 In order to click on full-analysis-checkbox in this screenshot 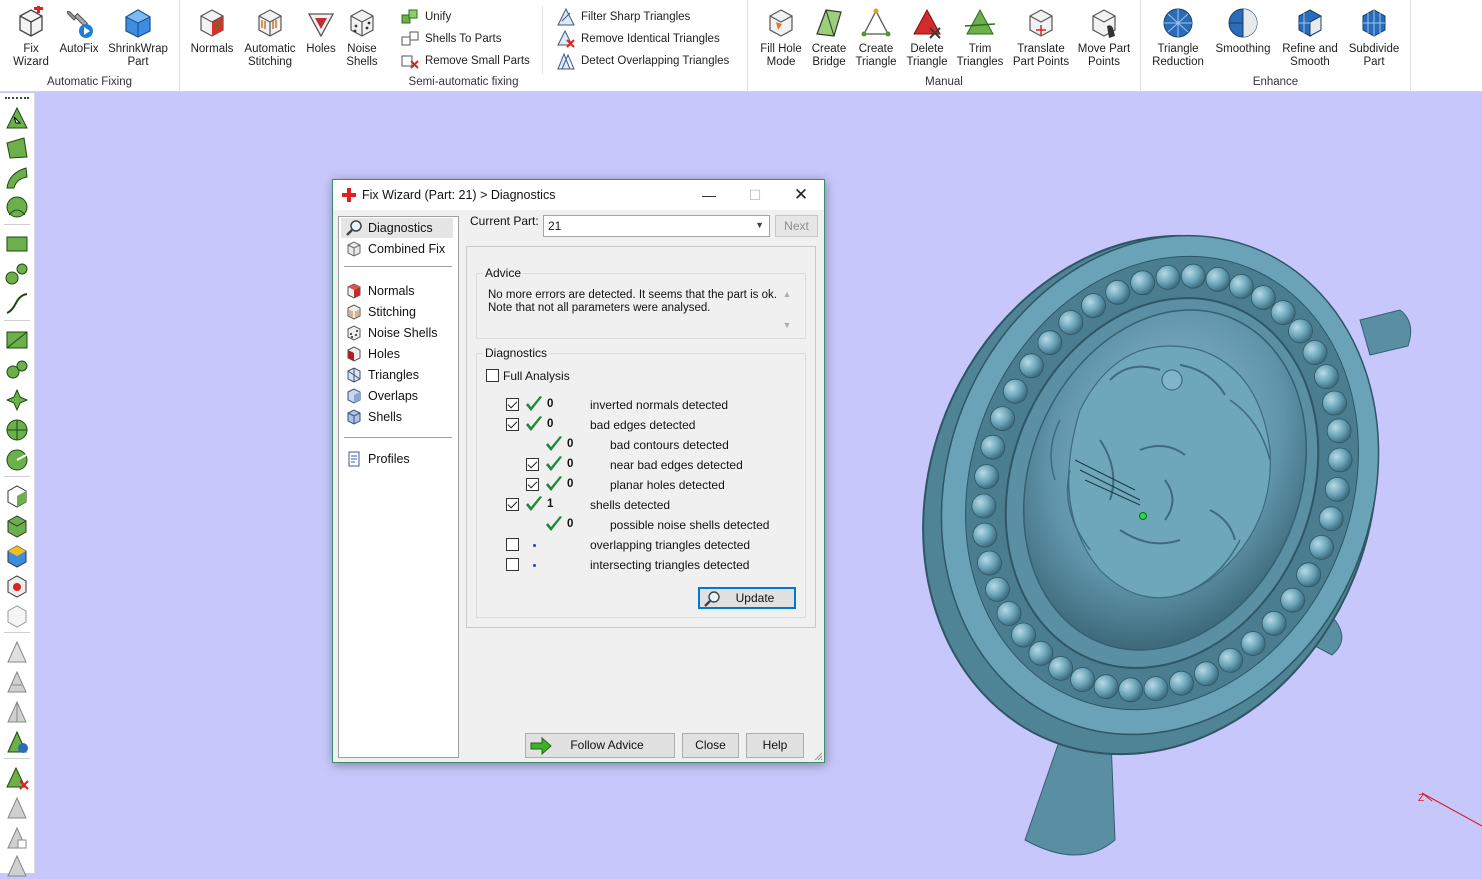, I will do `click(492, 375)`.